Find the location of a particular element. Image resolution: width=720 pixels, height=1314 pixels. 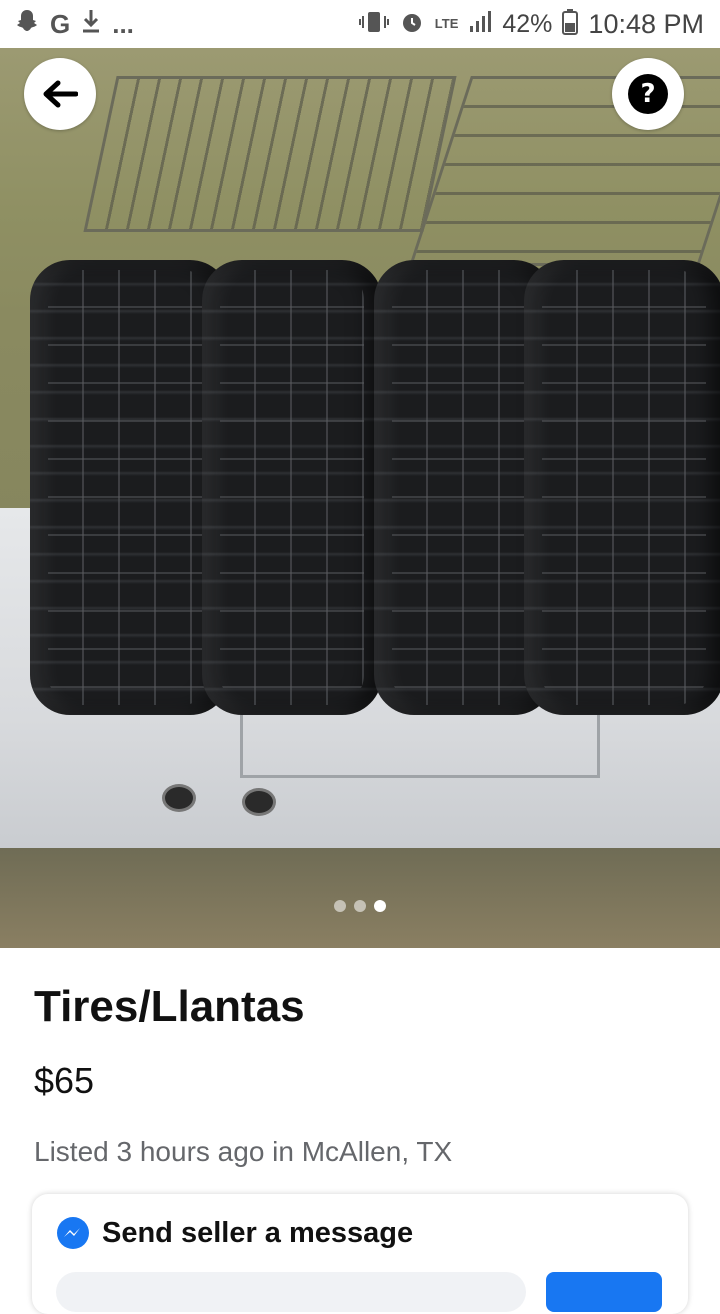

google-icon: G is located at coordinates (60, 23).